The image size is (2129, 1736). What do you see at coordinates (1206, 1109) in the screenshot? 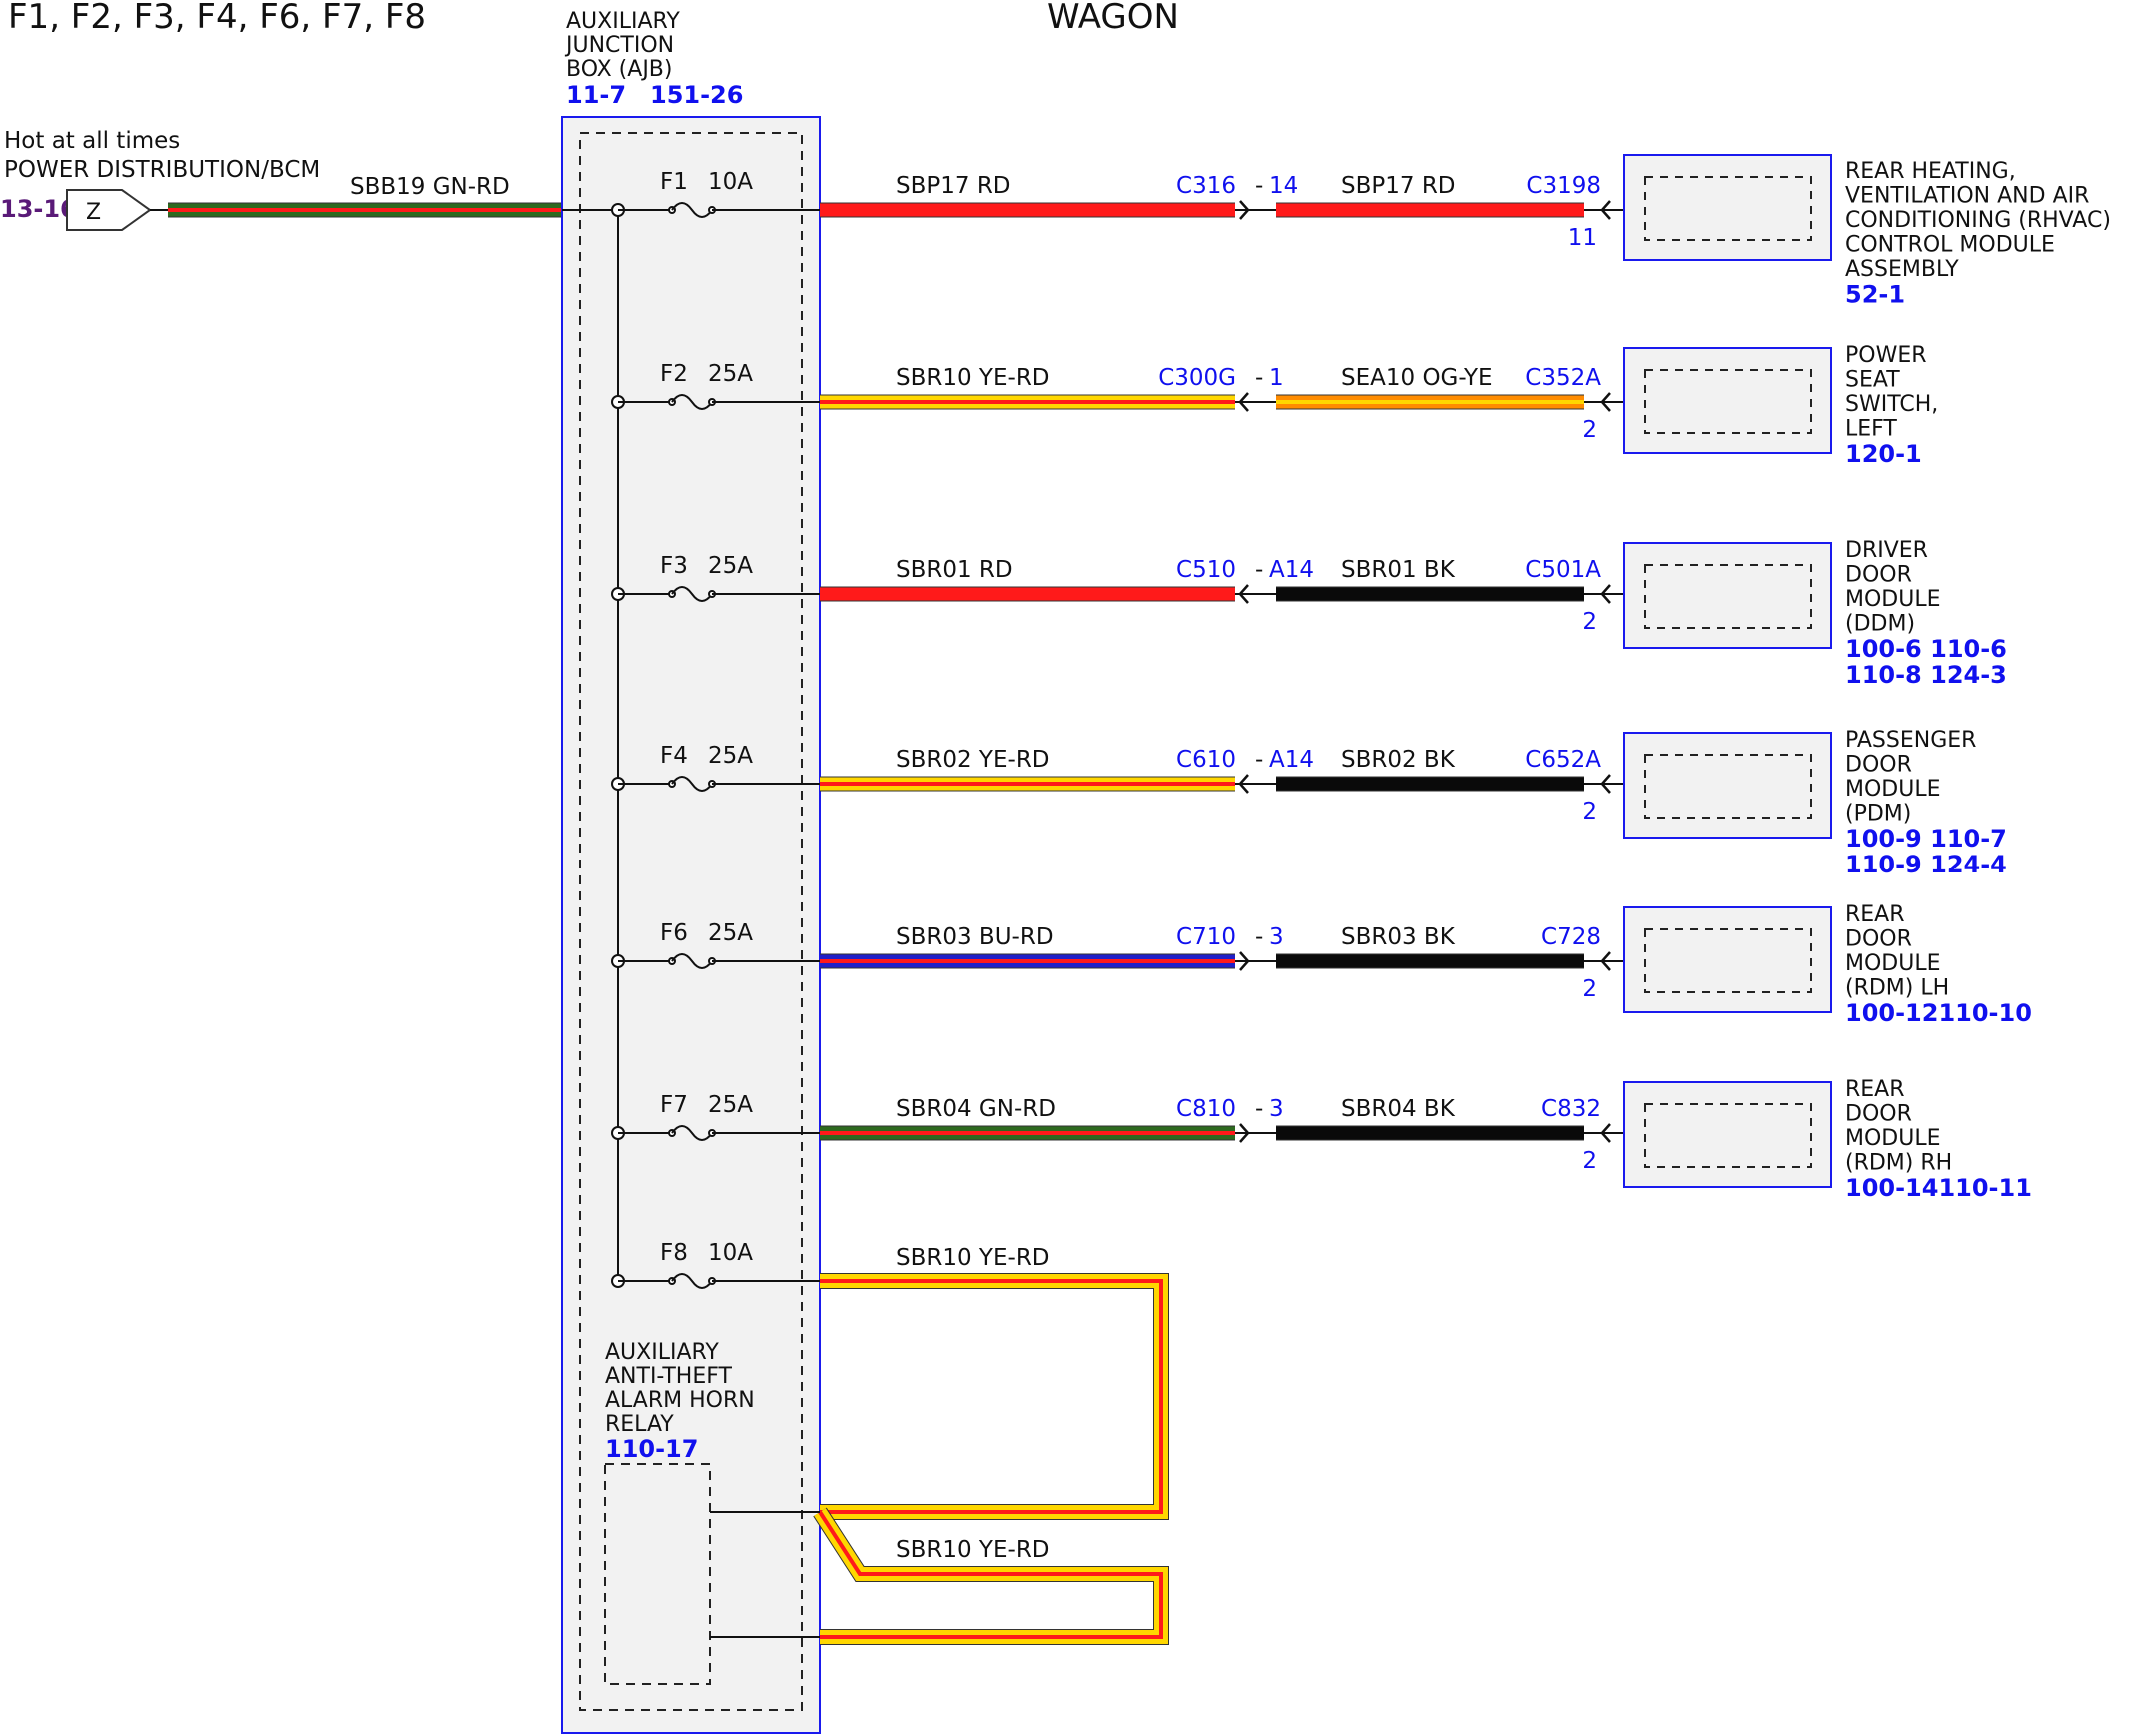
I see `inline-connector-id: C810` at bounding box center [1206, 1109].